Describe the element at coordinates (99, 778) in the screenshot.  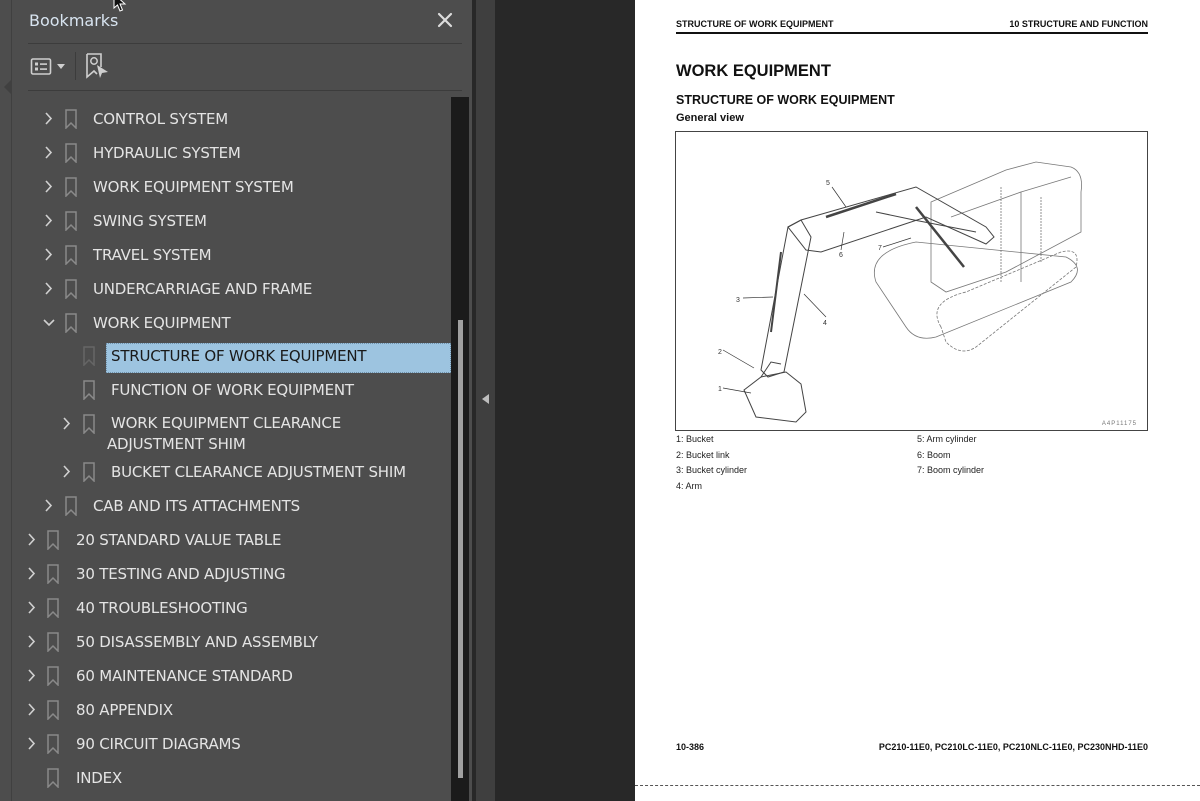
I see `bookmark-label: INDEX` at that location.